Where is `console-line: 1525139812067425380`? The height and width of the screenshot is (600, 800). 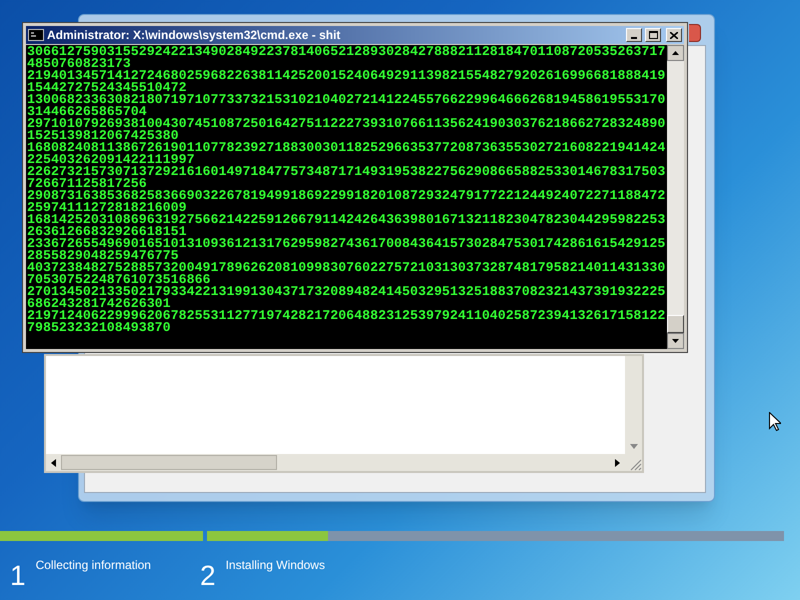
console-line: 1525139812067425380 is located at coordinates (103, 136).